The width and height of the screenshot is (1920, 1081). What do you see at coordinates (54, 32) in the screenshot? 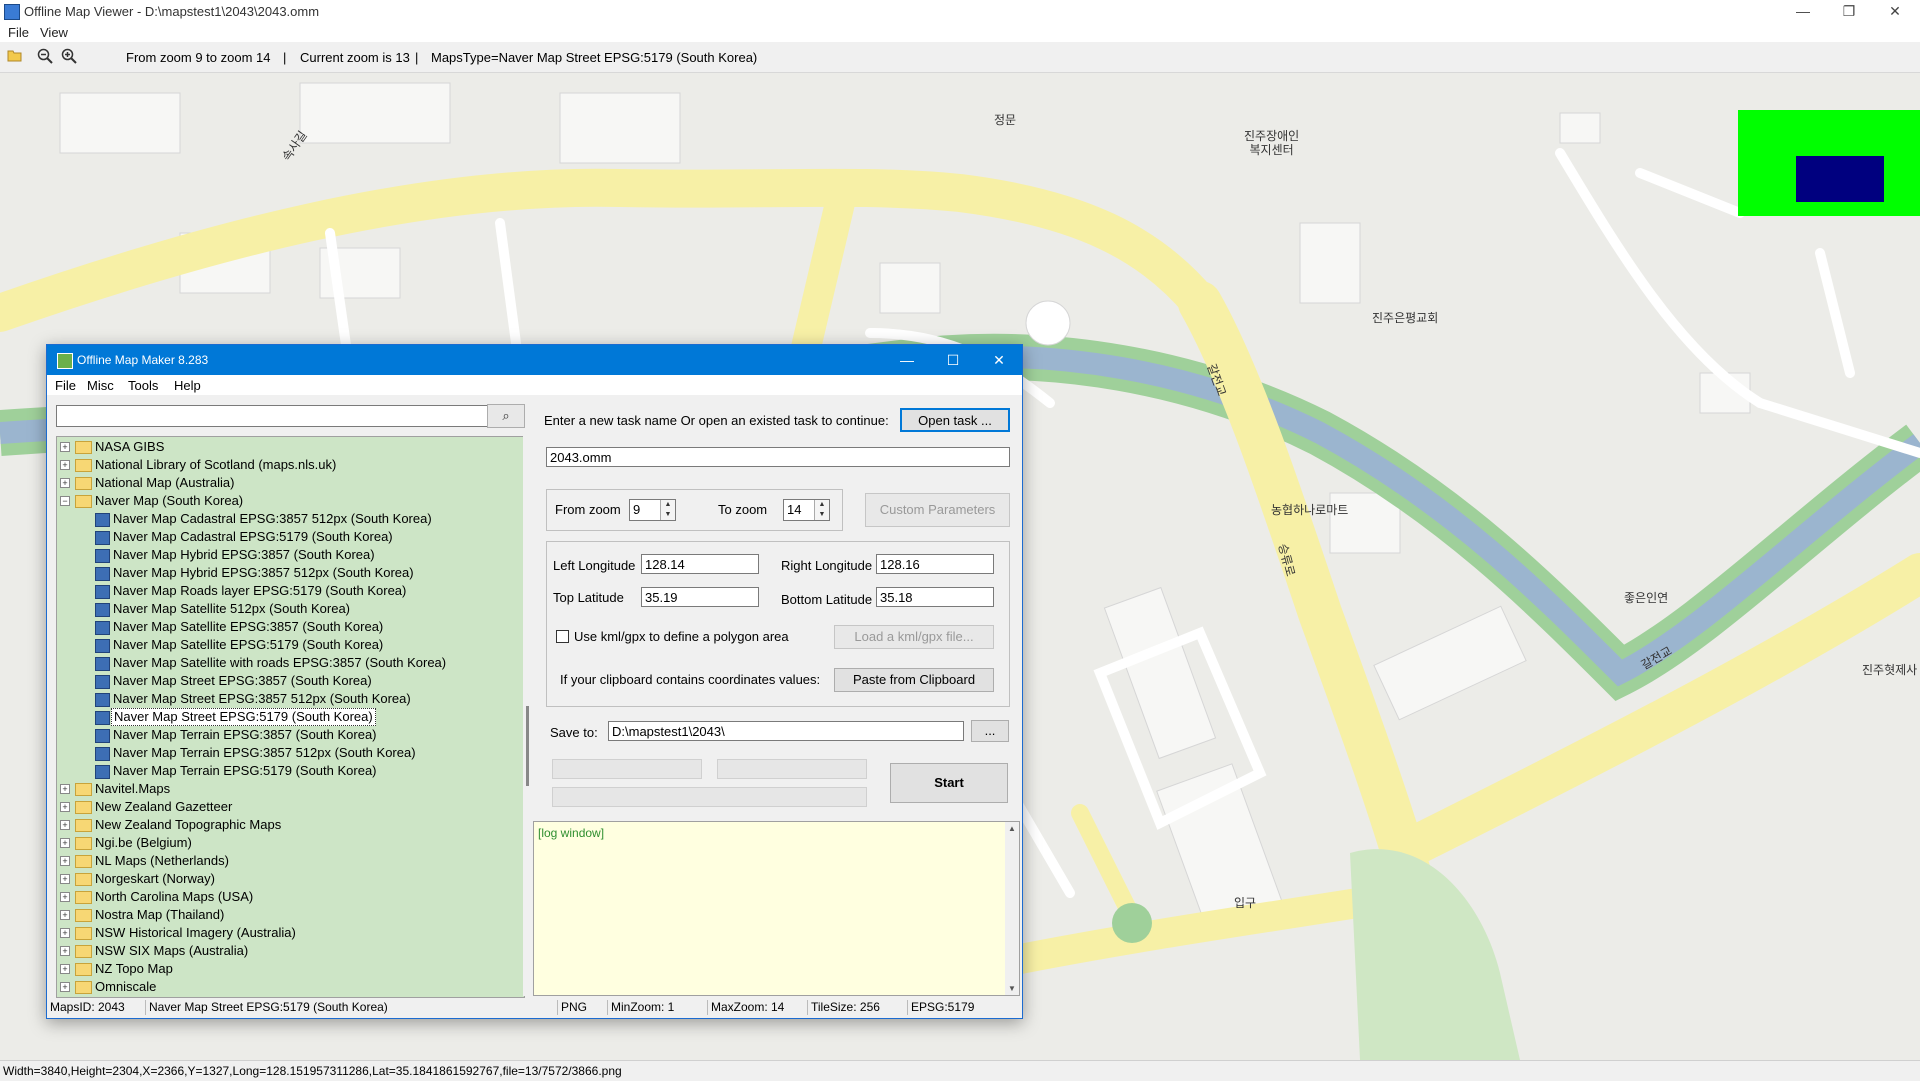
I see `menu-view: View` at bounding box center [54, 32].